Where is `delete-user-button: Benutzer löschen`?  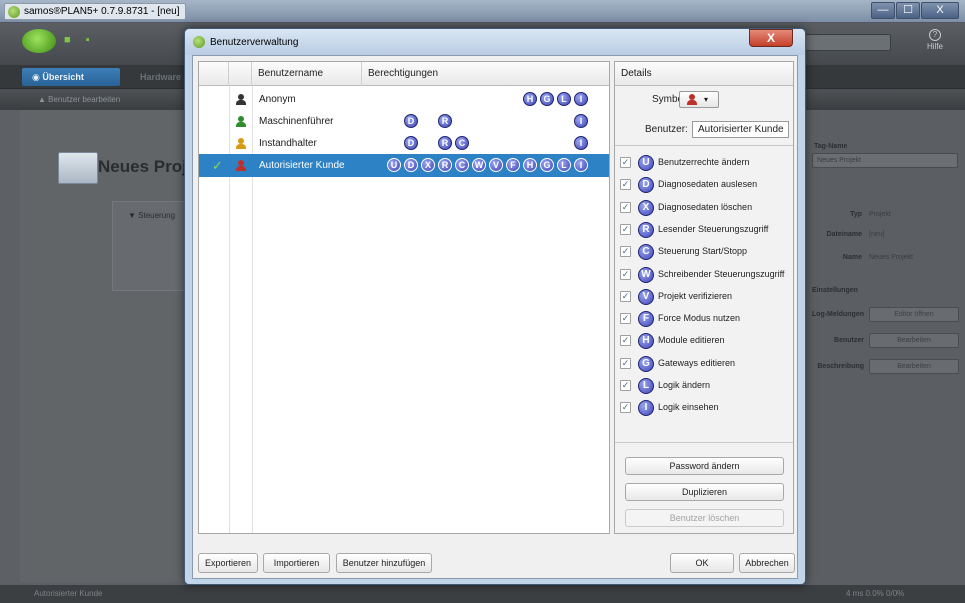 delete-user-button: Benutzer löschen is located at coordinates (704, 518).